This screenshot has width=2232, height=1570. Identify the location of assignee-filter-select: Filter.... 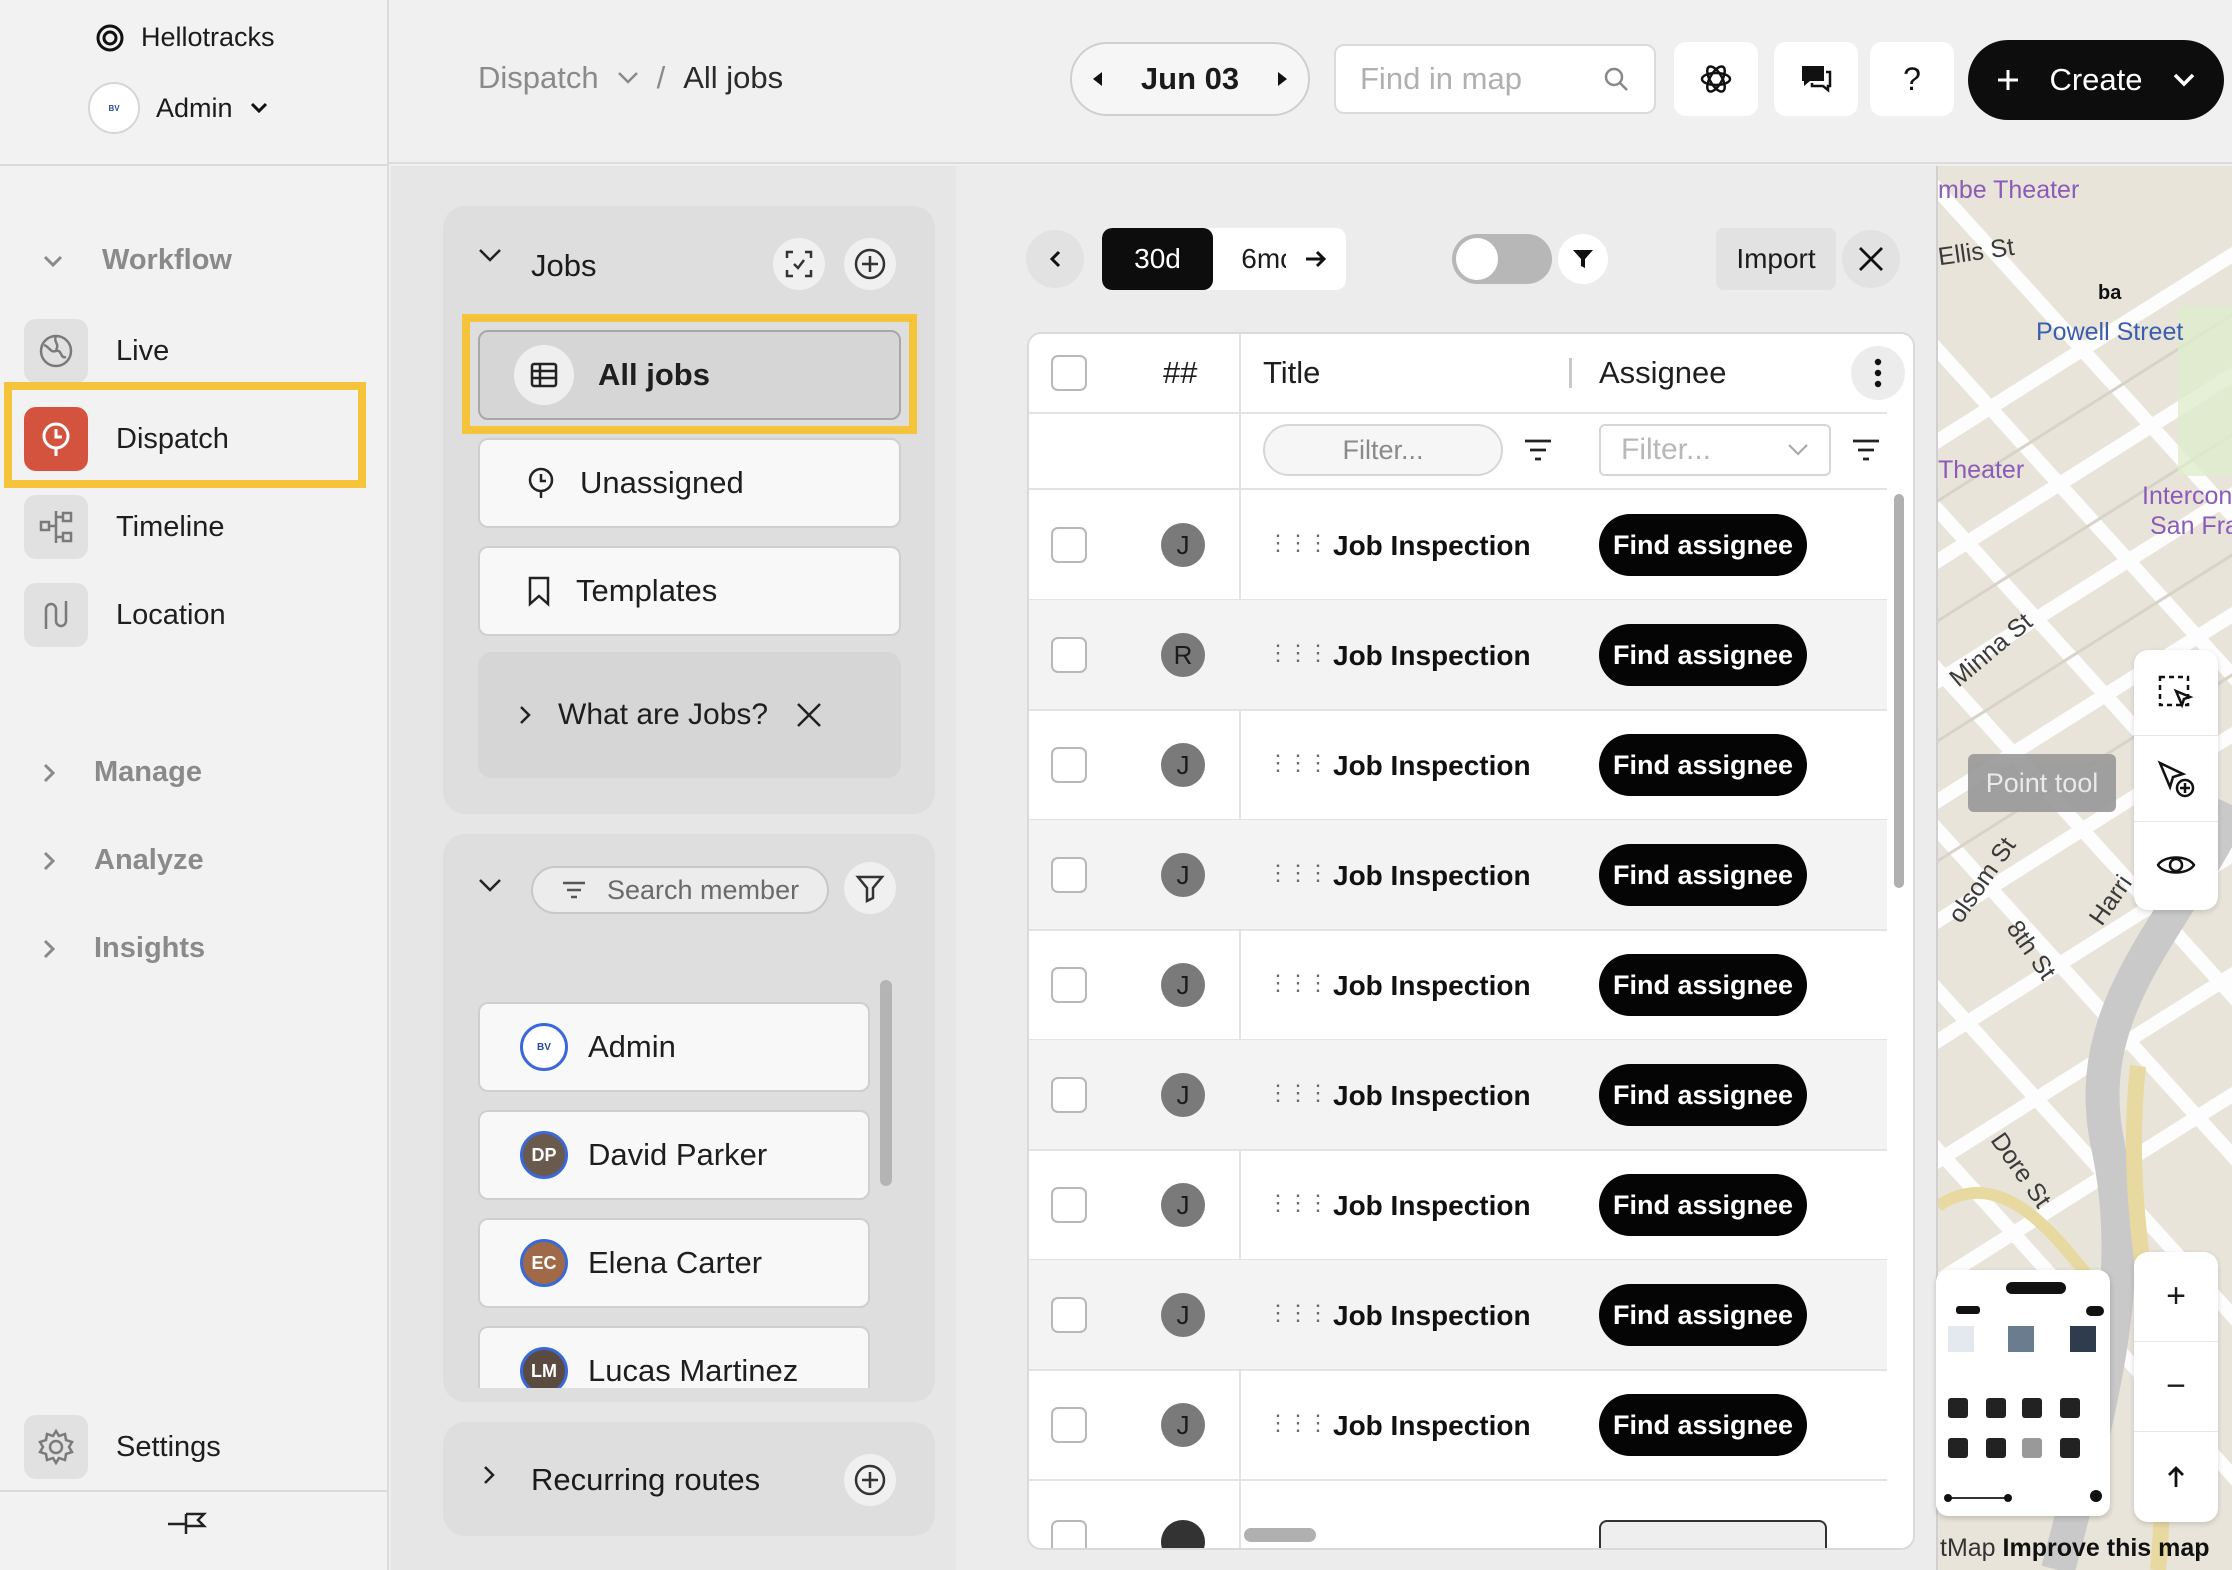
(1715, 450).